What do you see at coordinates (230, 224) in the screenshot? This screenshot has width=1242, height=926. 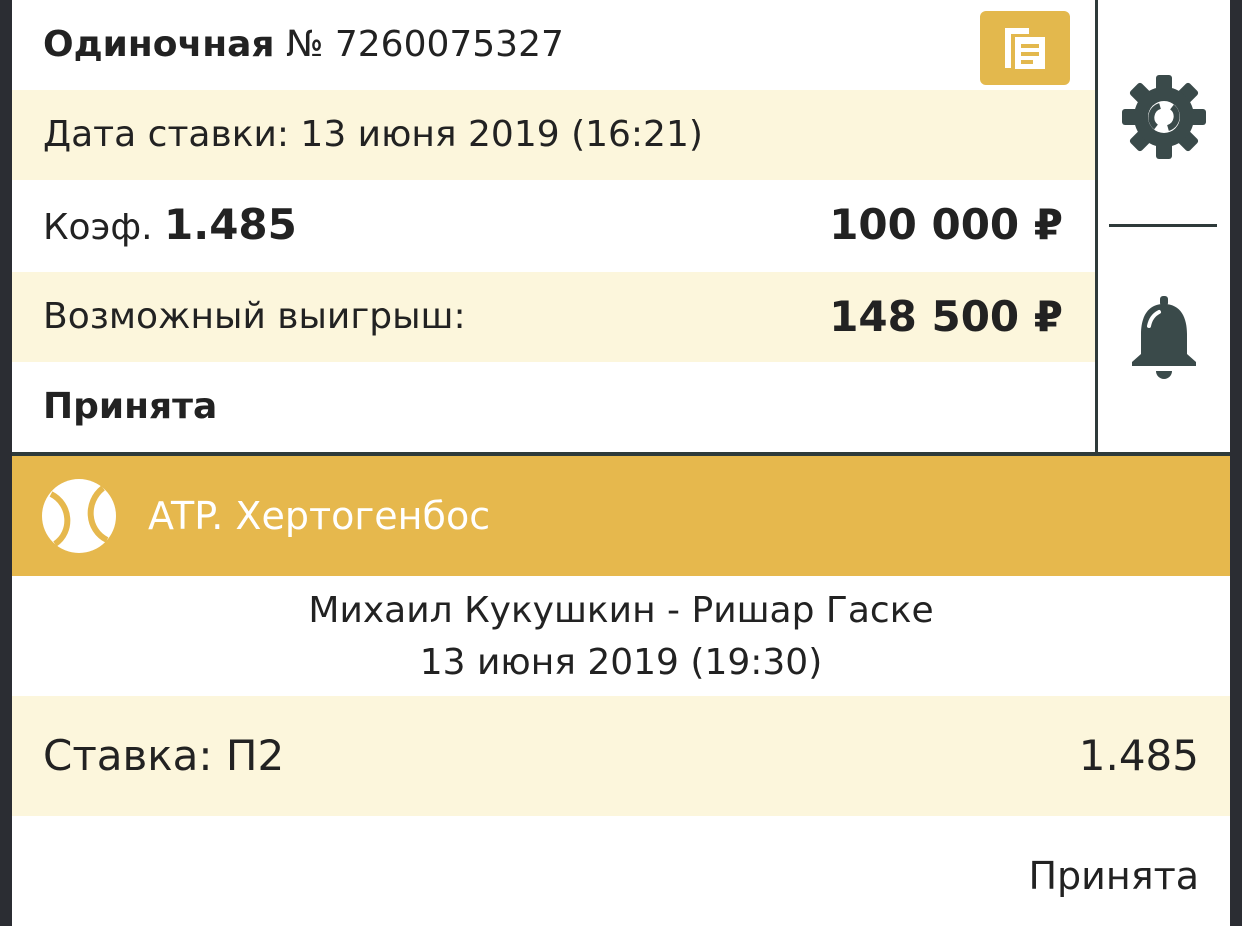 I see `coef-value: 1.485` at bounding box center [230, 224].